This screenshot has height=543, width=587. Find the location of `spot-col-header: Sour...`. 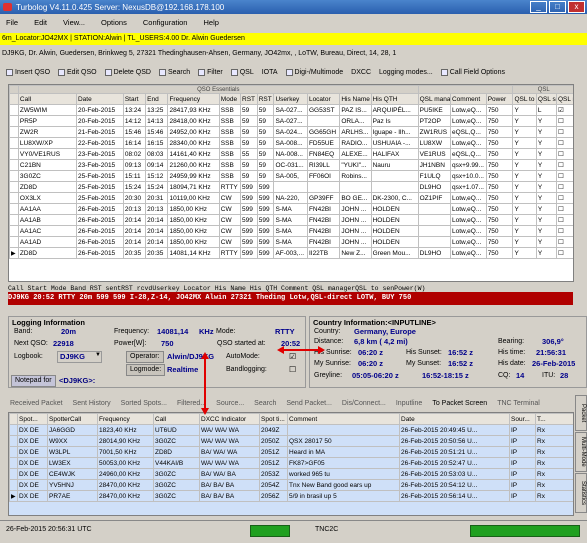

spot-col-header: Sour... is located at coordinates (522, 419).